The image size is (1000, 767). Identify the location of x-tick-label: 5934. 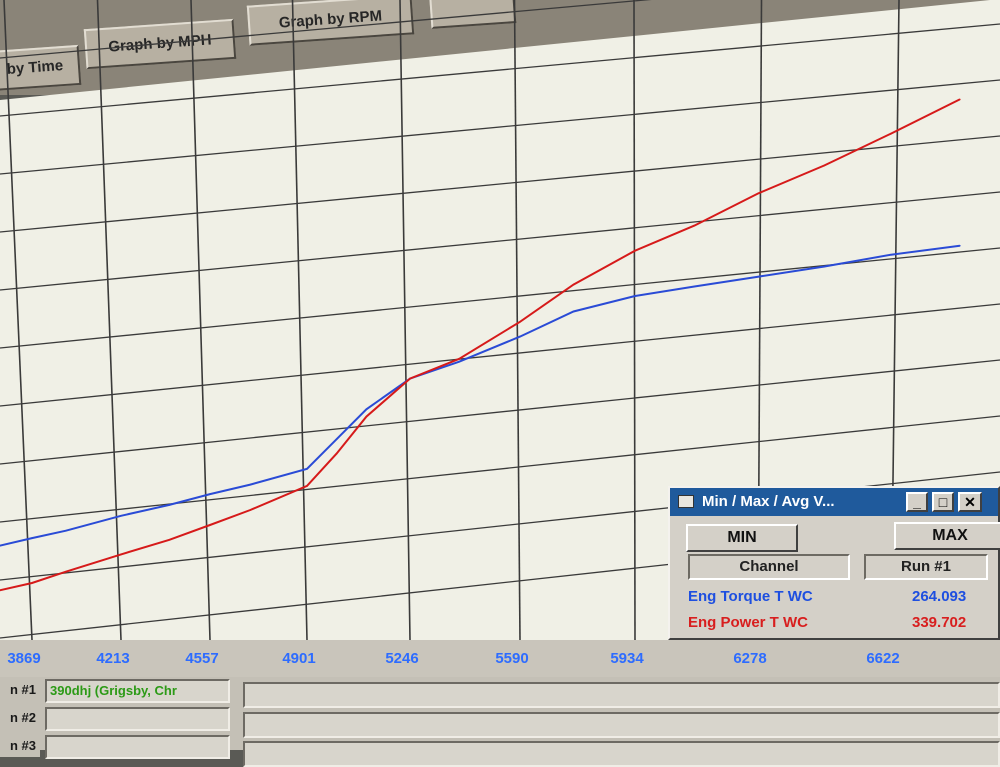
(627, 658).